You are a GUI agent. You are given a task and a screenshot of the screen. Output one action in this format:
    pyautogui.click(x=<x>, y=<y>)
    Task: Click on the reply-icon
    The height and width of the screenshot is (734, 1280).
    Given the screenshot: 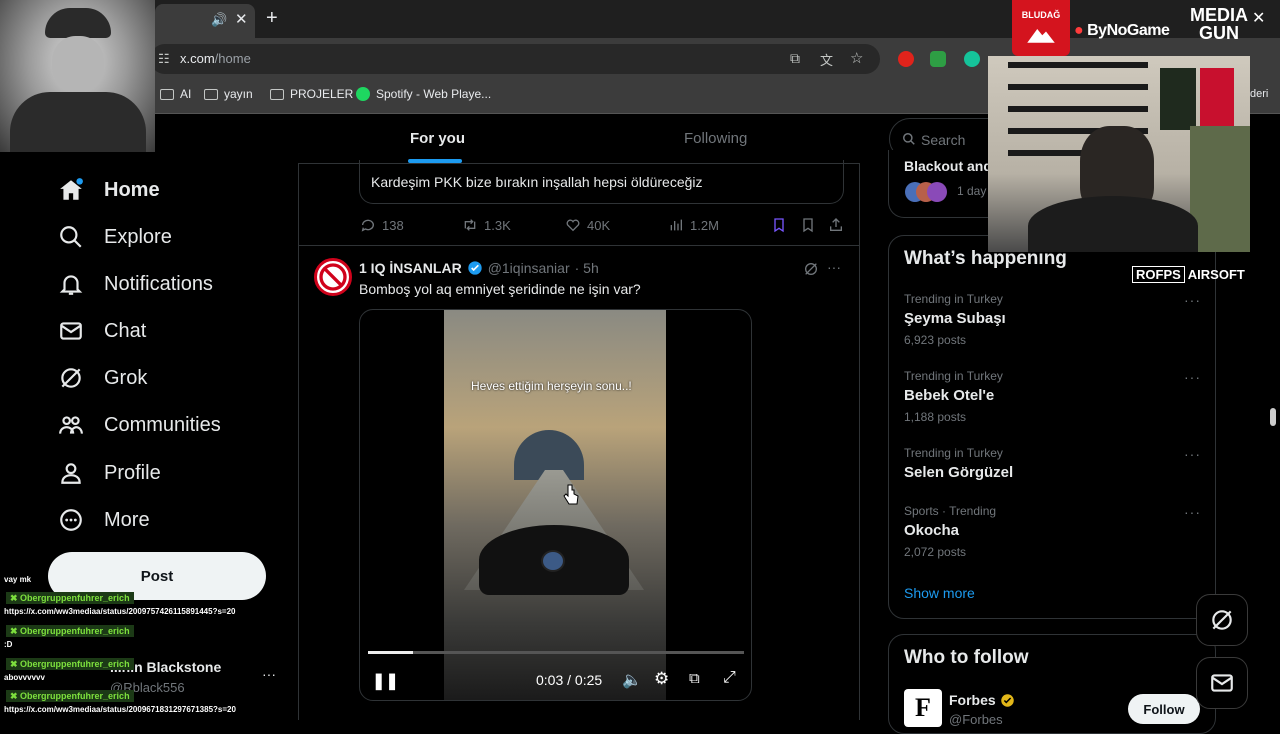 What is the action you would take?
    pyautogui.click(x=367, y=225)
    